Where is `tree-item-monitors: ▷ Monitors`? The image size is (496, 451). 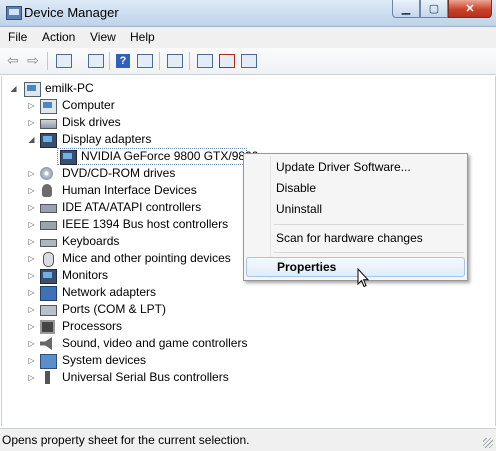 tree-item-monitors: ▷ Monitors is located at coordinates (102, 275).